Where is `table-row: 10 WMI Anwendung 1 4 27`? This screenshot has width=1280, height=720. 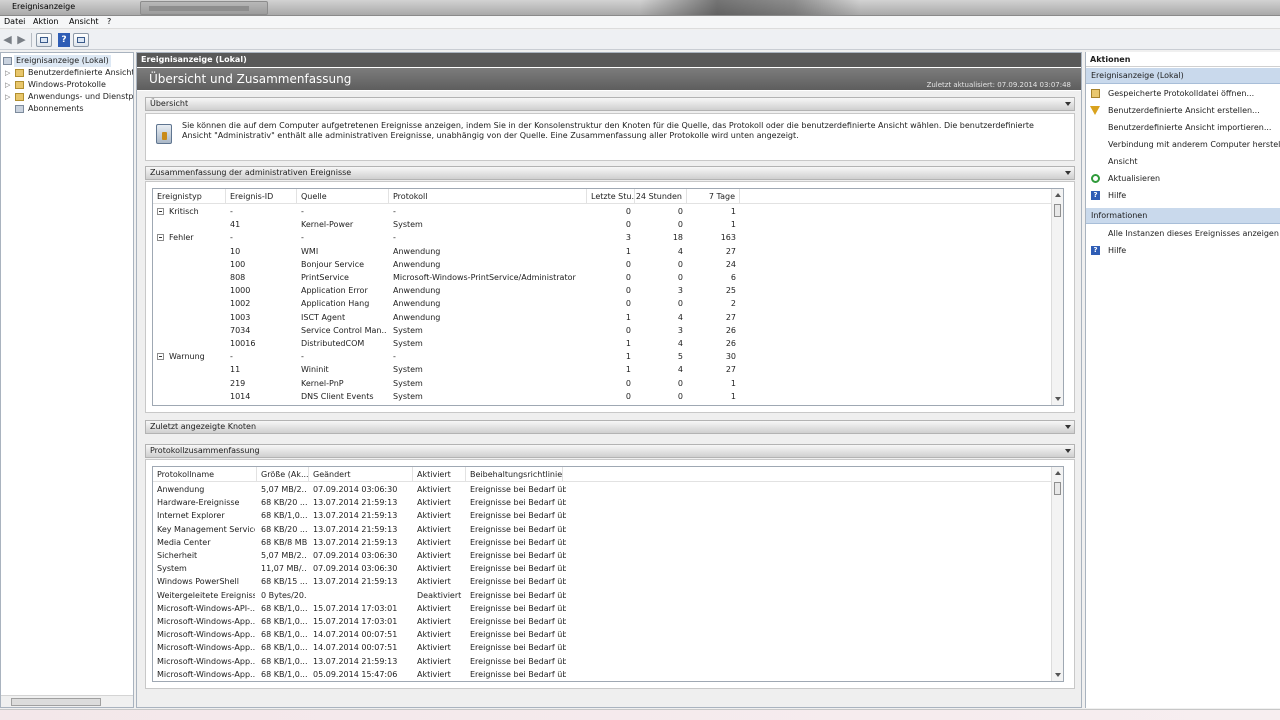
table-row: 10 WMI Anwendung 1 4 27 is located at coordinates (608, 251).